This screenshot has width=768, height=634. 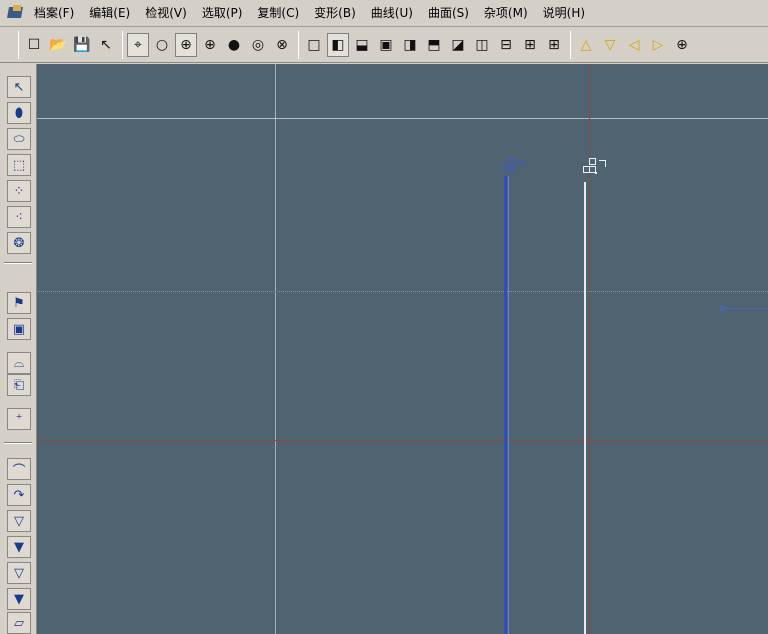 What do you see at coordinates (82, 45) in the screenshot?
I see `save-icon: 💾` at bounding box center [82, 45].